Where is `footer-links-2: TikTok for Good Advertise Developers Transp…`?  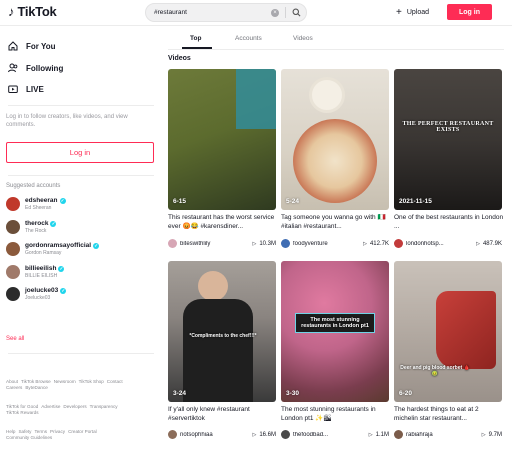 footer-links-2: TikTok for Good Advertise Developers Transp… is located at coordinates (81, 410).